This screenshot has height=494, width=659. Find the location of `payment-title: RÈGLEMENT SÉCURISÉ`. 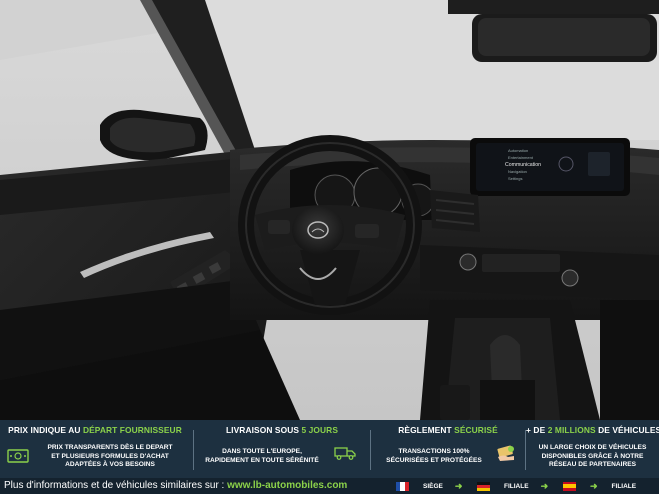

payment-title: RÈGLEMENT SÉCURISÉ is located at coordinates (448, 430).